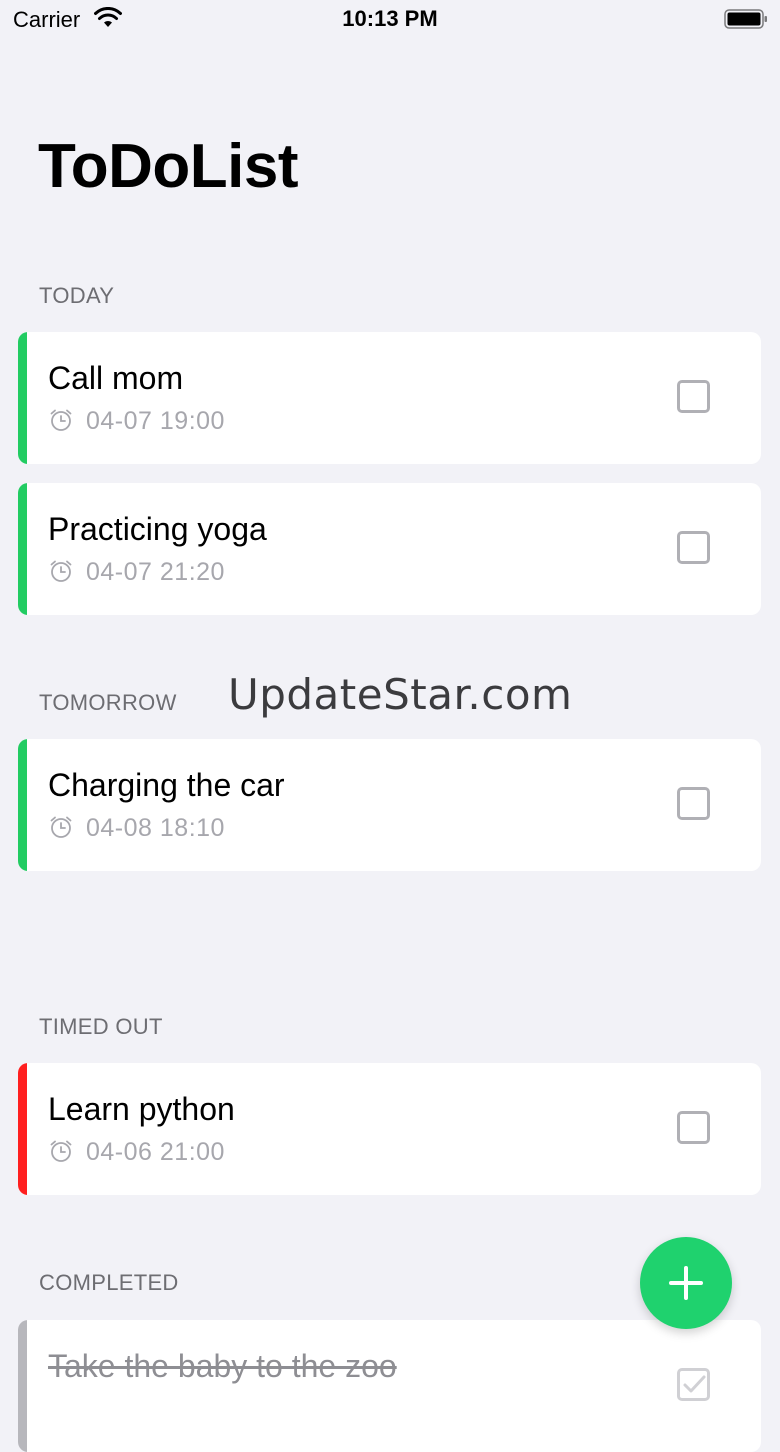 The height and width of the screenshot is (1452, 780). Describe the element at coordinates (157, 529) in the screenshot. I see `task-title: Practicing yoga` at that location.